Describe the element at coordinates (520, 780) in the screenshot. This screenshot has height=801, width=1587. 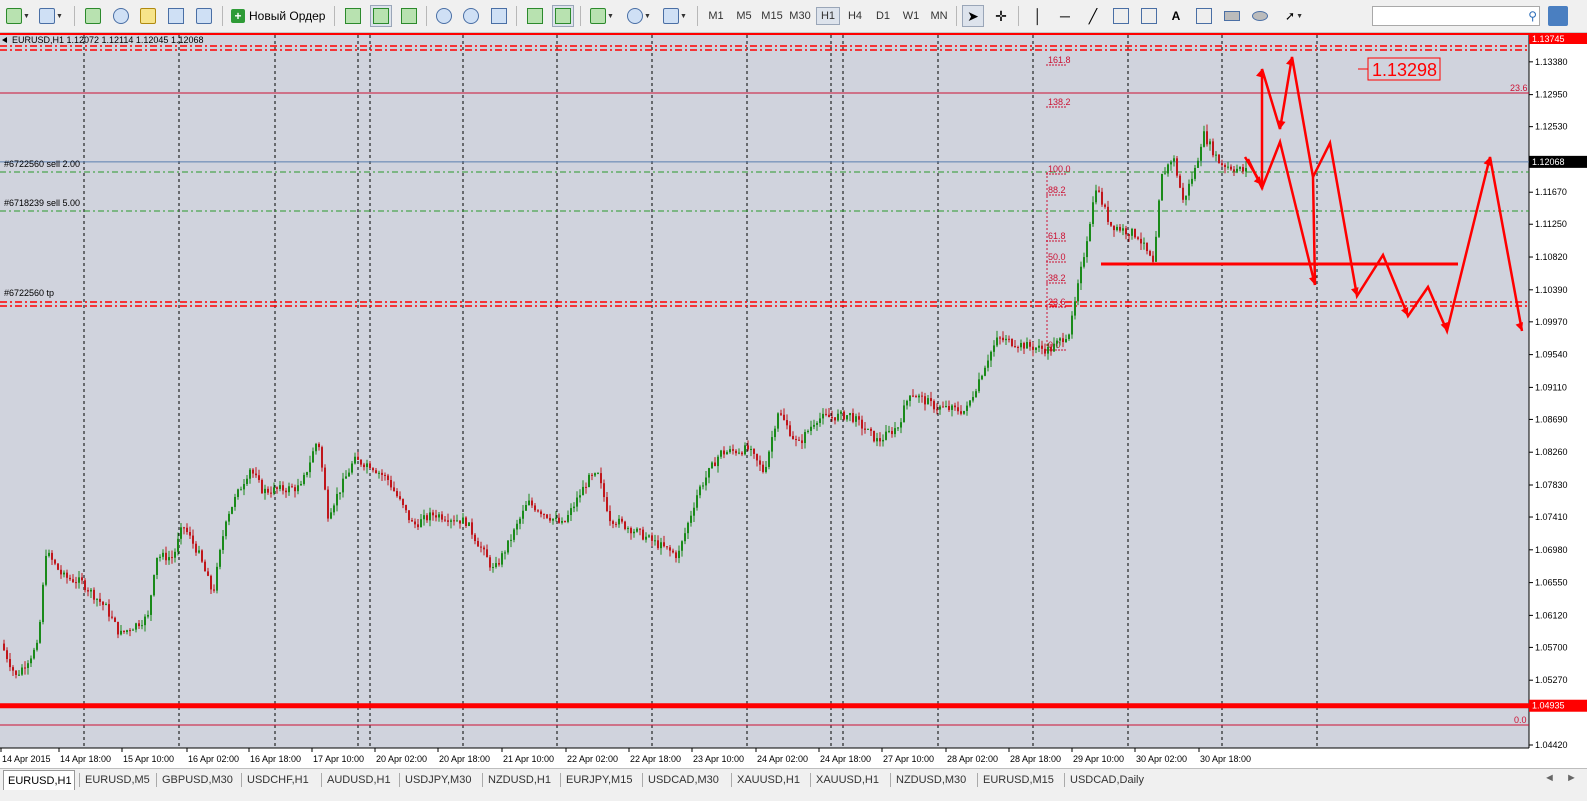
I see `chart-tab-nzdusd-h1: NZDUSD,H1` at that location.